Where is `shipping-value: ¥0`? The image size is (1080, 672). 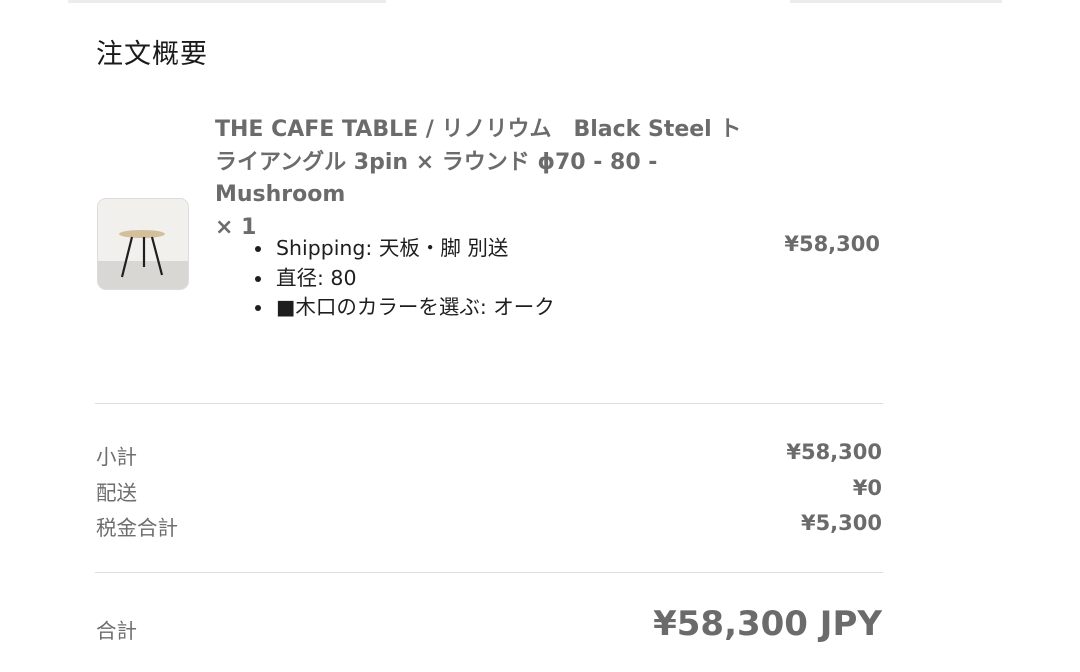
shipping-value: ¥0 is located at coordinates (867, 488).